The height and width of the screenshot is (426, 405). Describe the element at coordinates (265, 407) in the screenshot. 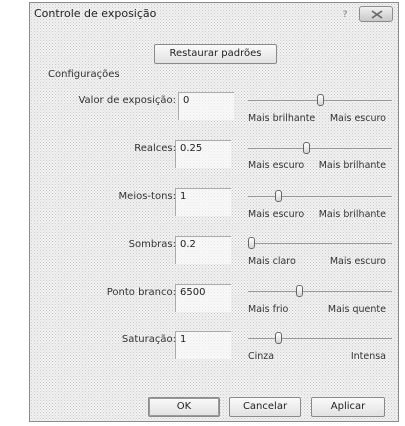

I see `cancel-button: Cancelar` at that location.